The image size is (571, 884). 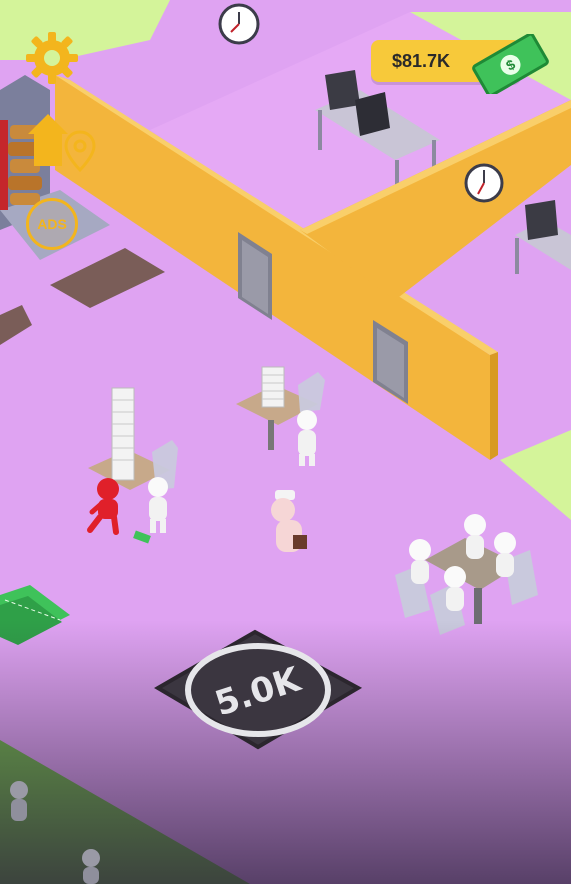 I want to click on ads-label: ADS, so click(x=52, y=224).